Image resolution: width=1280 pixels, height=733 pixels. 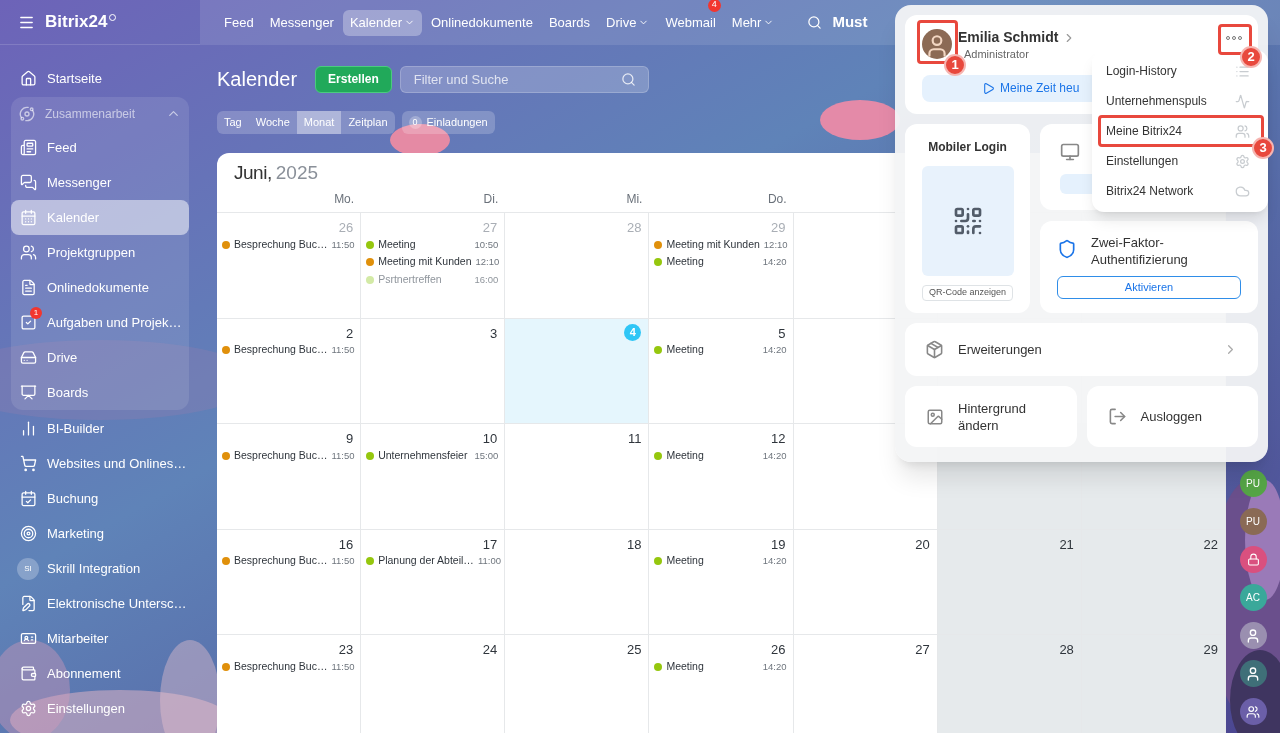 What do you see at coordinates (569, 22) in the screenshot?
I see `nav-tab: Boards` at bounding box center [569, 22].